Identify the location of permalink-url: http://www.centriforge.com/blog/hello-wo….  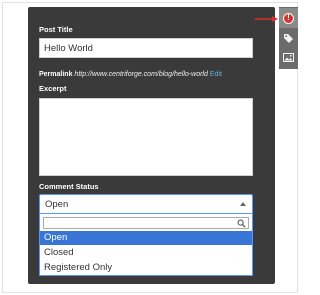
(141, 74).